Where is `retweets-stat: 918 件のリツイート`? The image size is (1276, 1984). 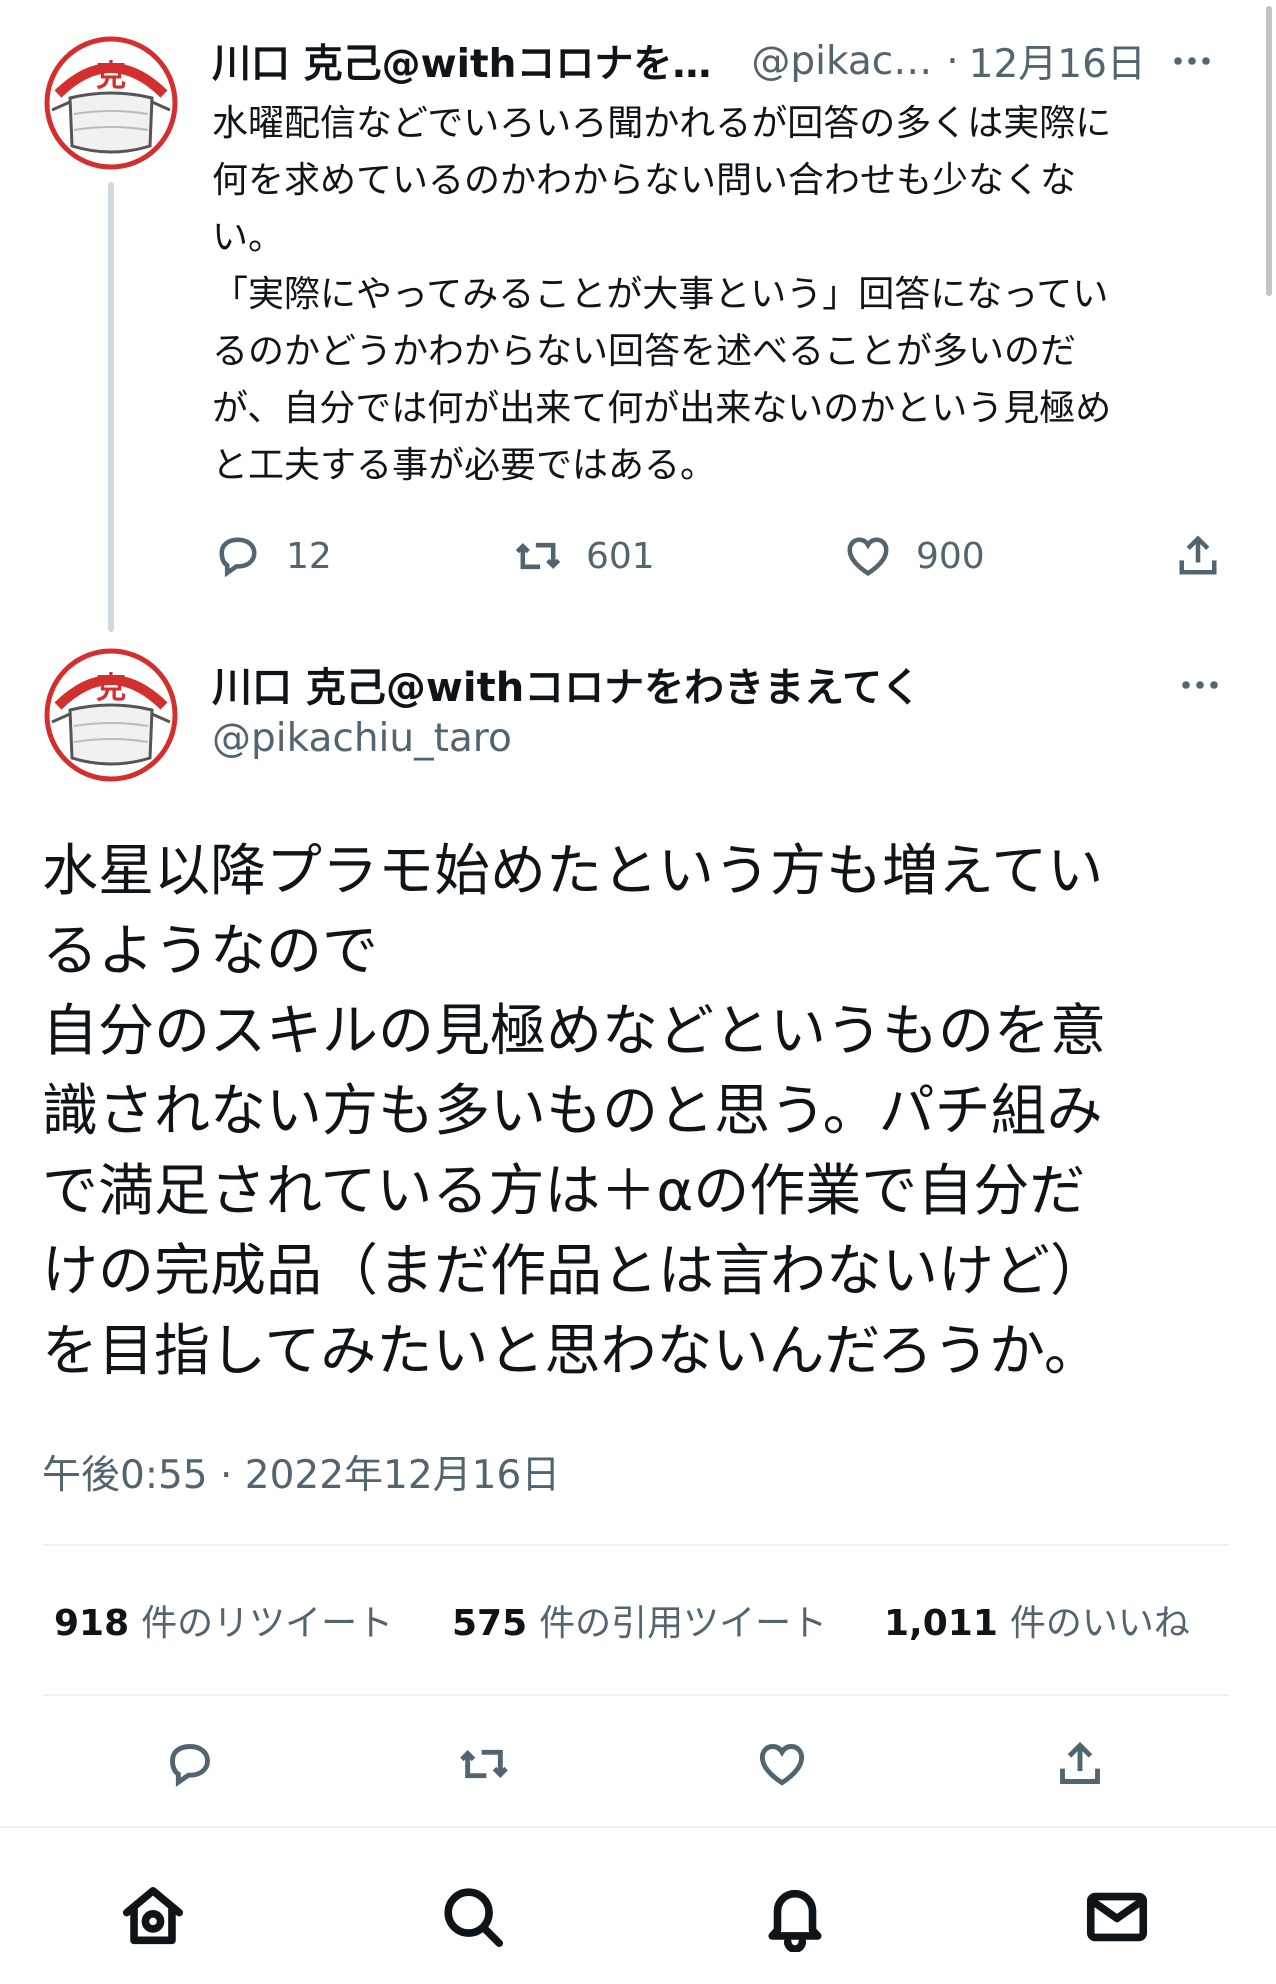
retweets-stat: 918 件のリツイート is located at coordinates (223, 1620).